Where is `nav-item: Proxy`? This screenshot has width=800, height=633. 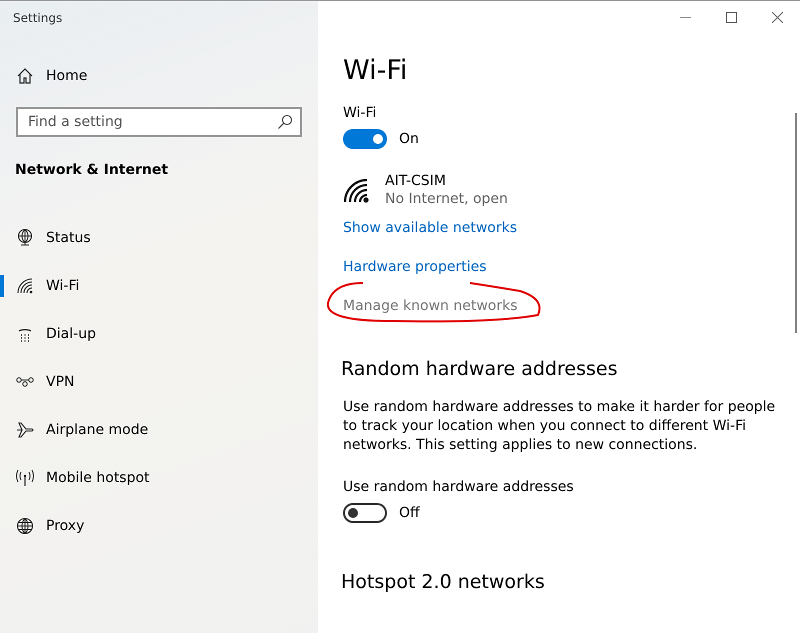
nav-item: Proxy is located at coordinates (65, 526).